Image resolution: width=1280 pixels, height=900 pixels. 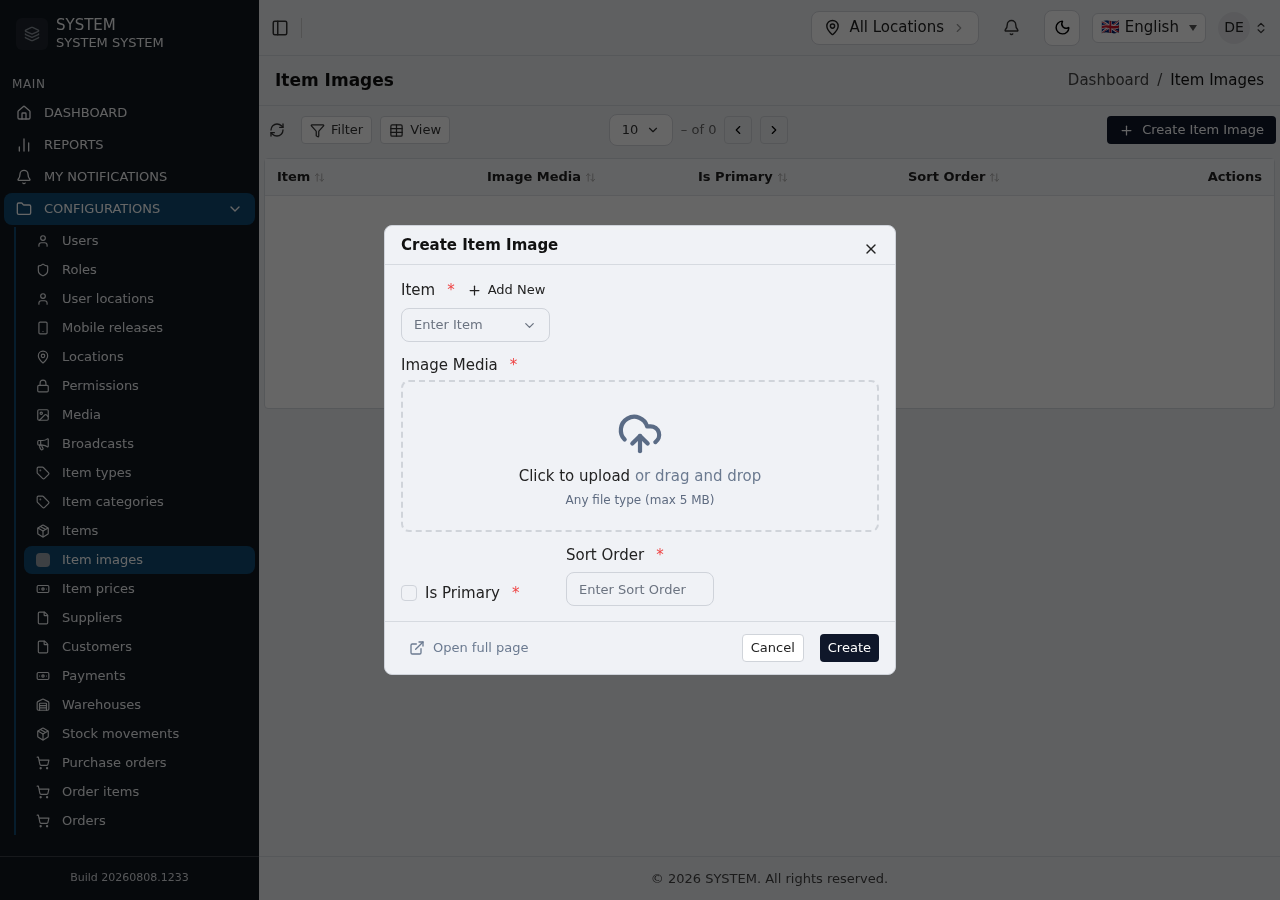 I want to click on field-label: Sort Order, so click(x=605, y=555).